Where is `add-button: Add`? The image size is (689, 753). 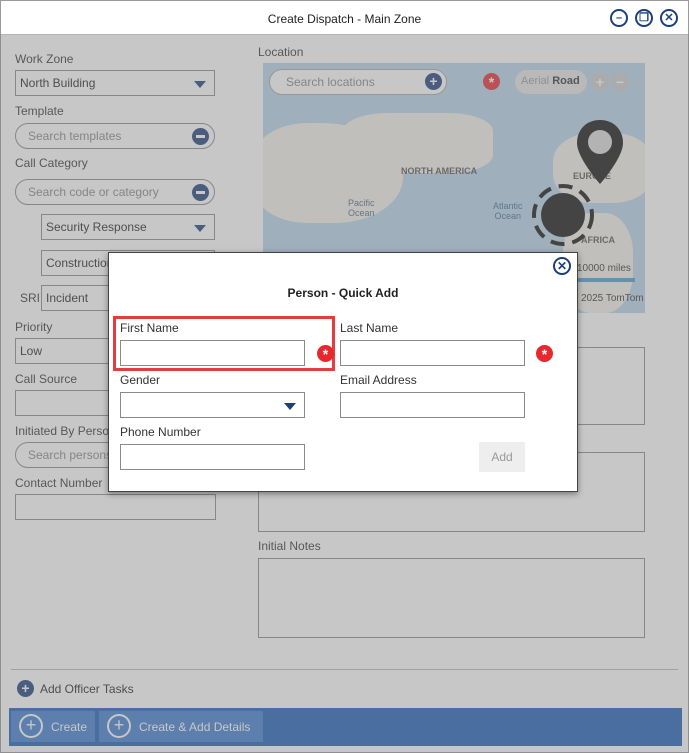
add-button: Add is located at coordinates (502, 457).